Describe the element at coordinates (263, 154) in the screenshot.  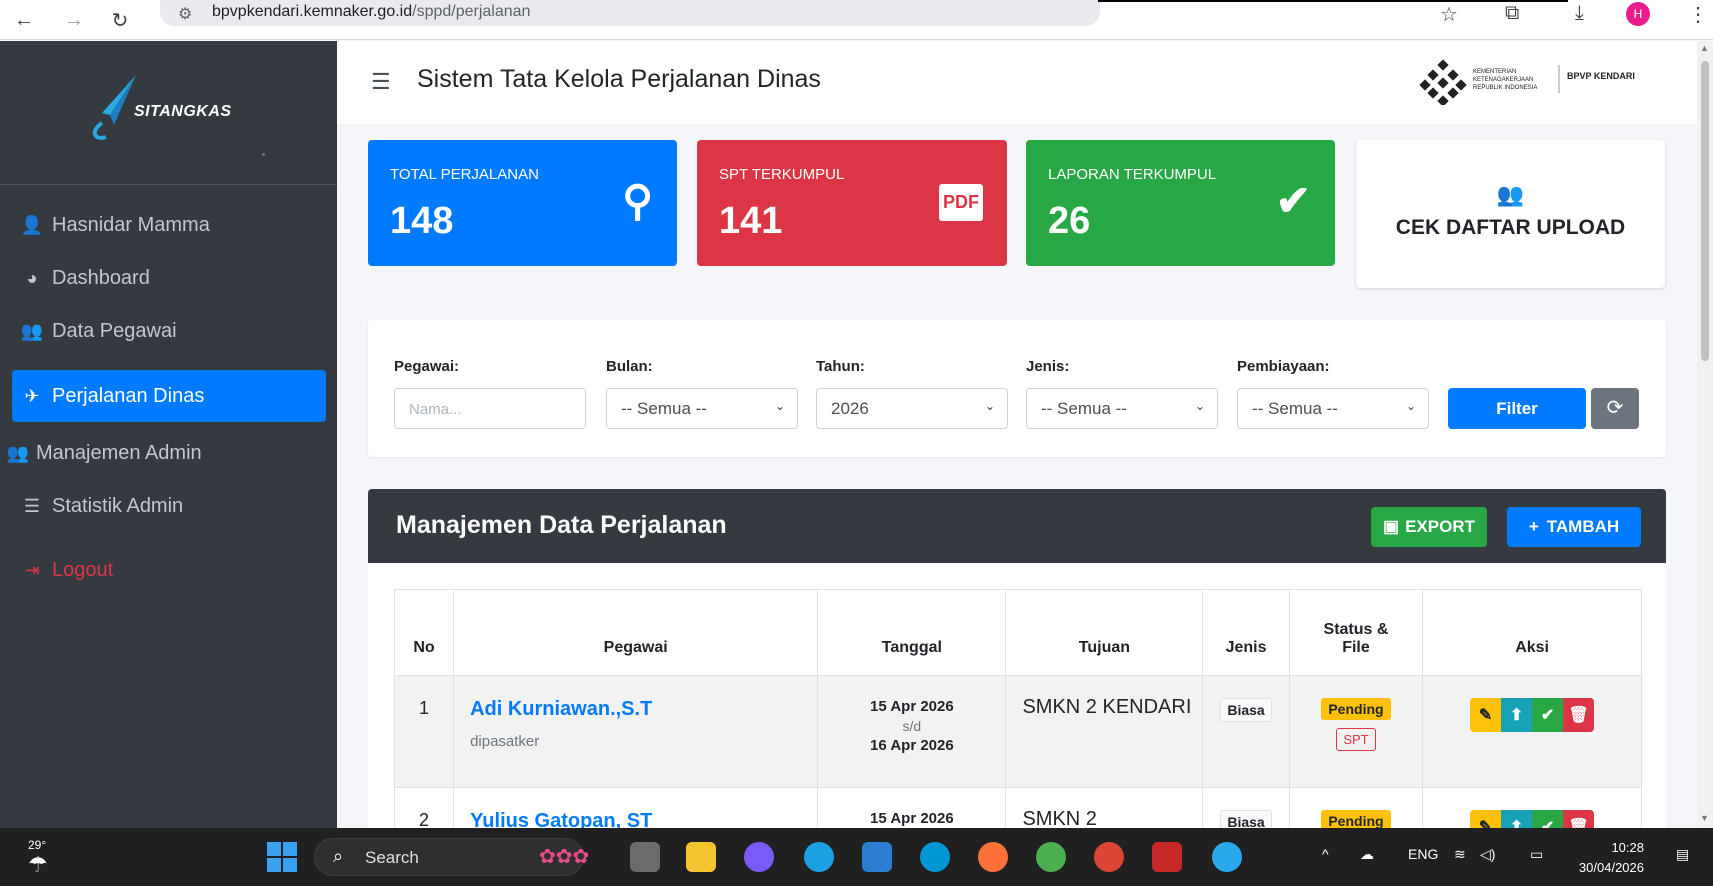
I see `brand-dot` at that location.